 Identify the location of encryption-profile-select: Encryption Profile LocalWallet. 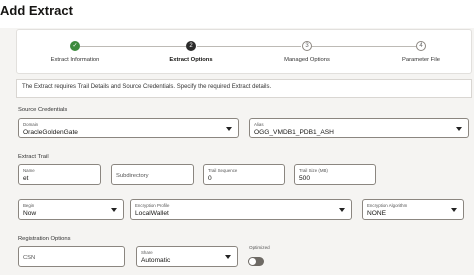
(241, 209).